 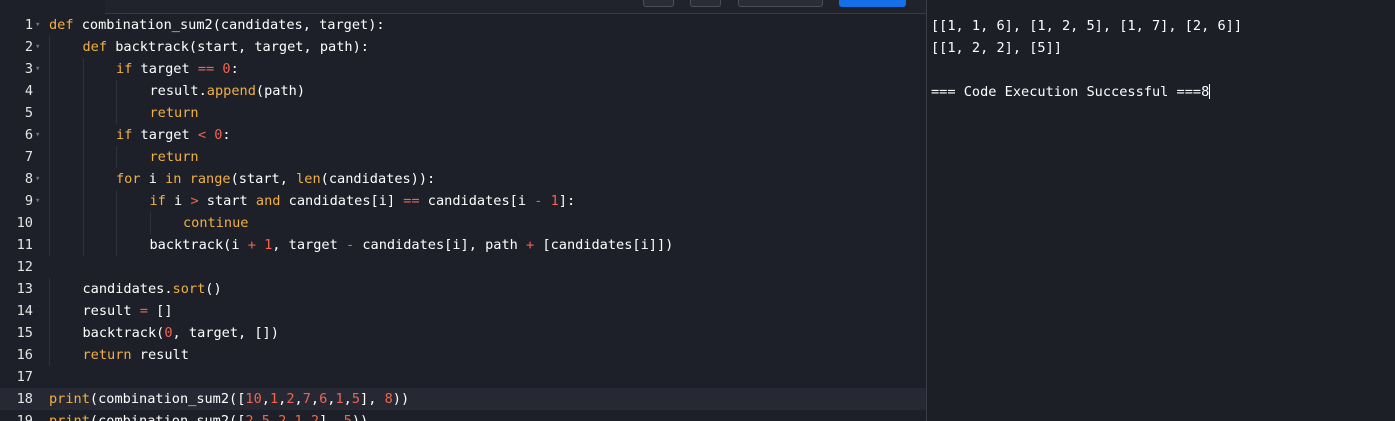 I want to click on code-text: return result, so click(x=136, y=355).